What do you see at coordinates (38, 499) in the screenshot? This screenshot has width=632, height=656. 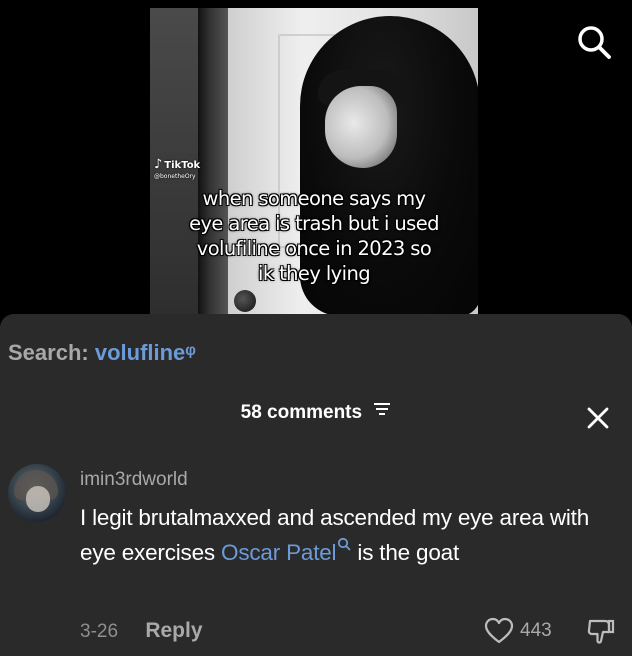 I see `avatar-face` at bounding box center [38, 499].